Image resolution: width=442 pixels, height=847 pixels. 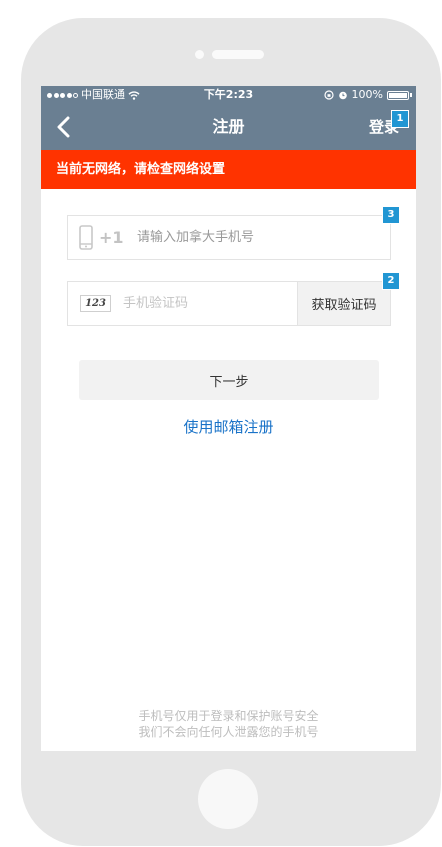 I want to click on battery-icon, so click(x=398, y=95).